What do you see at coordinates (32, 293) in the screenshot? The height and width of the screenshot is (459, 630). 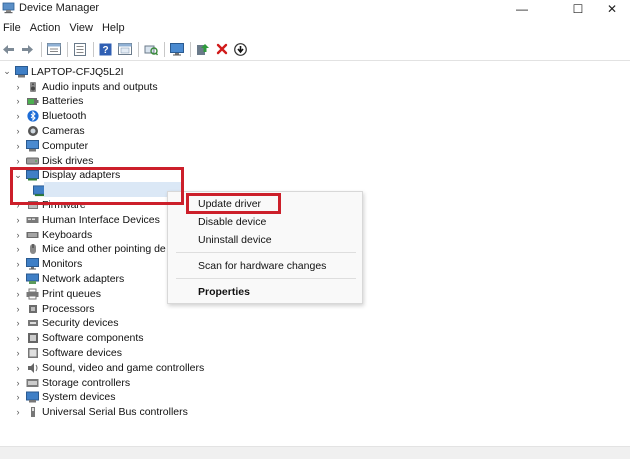 I see `printer-icon` at bounding box center [32, 293].